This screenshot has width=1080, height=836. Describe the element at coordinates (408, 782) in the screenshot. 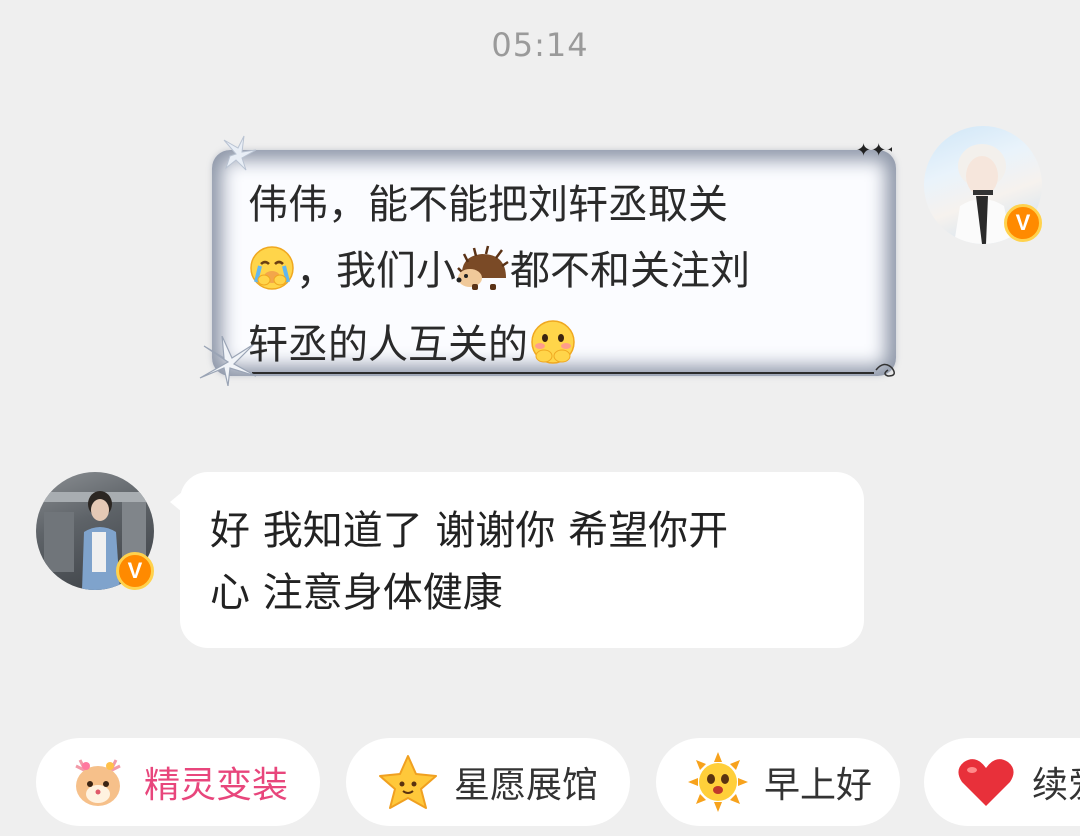

I see `star-icon` at that location.